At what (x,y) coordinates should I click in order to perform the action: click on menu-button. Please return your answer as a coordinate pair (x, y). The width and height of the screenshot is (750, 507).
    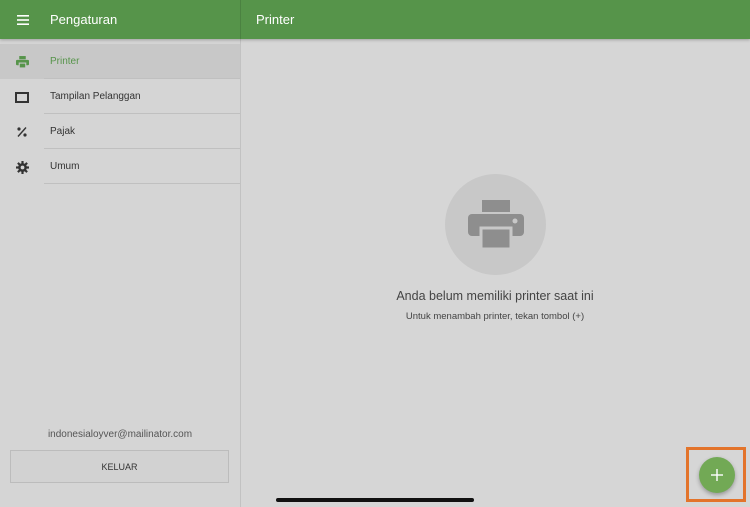
    Looking at the image, I should click on (23, 20).